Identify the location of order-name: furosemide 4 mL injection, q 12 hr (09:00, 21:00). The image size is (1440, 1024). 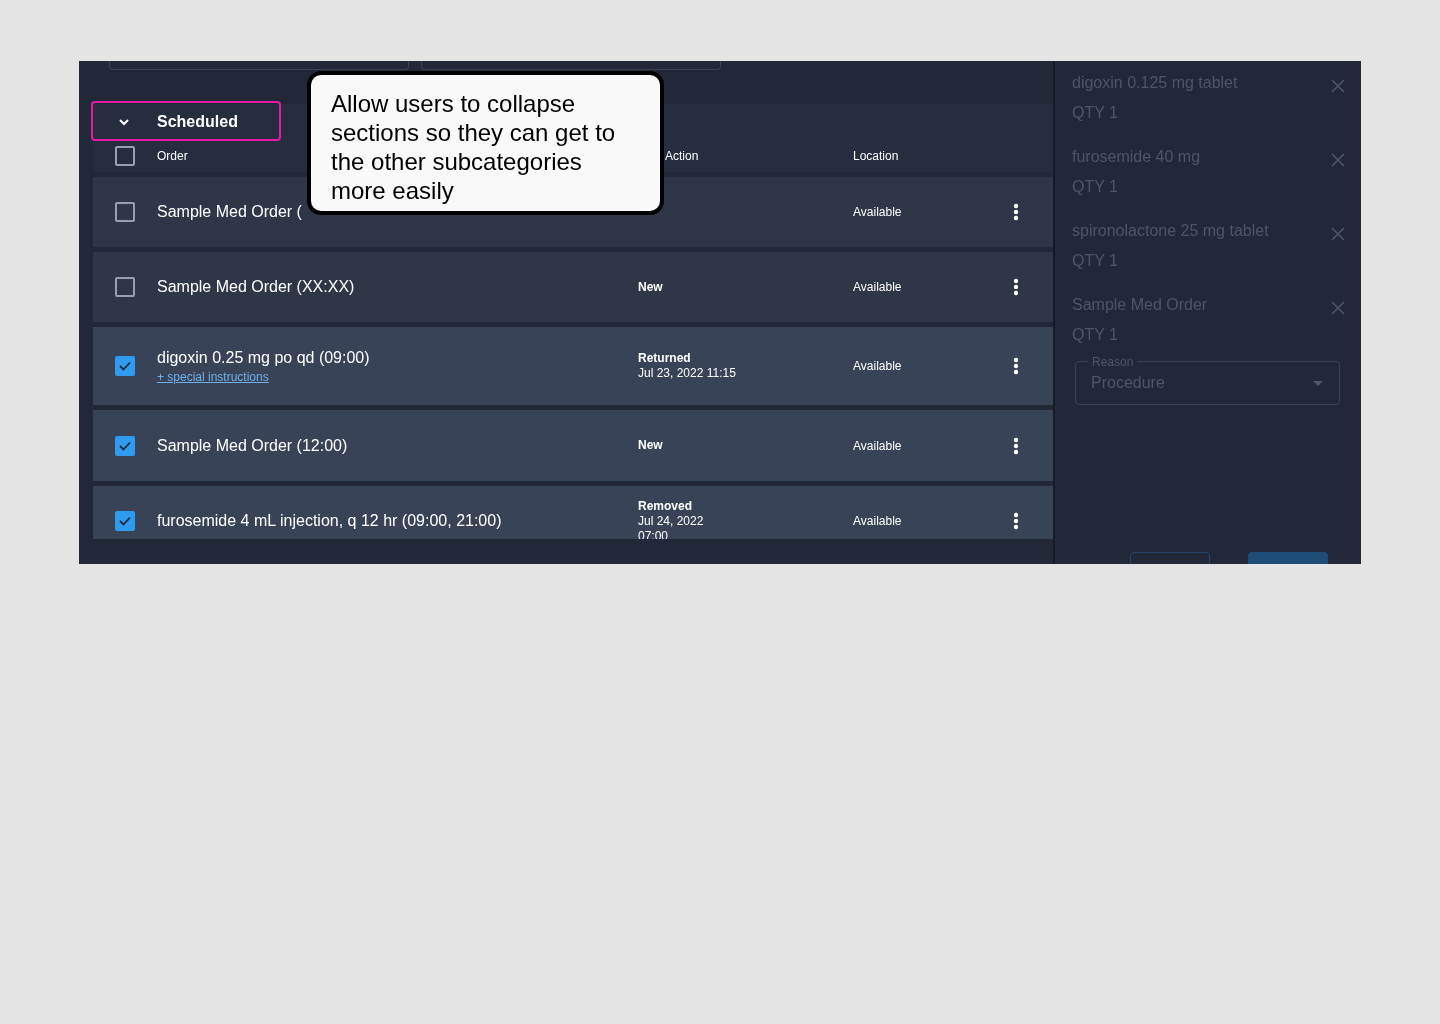
(329, 521).